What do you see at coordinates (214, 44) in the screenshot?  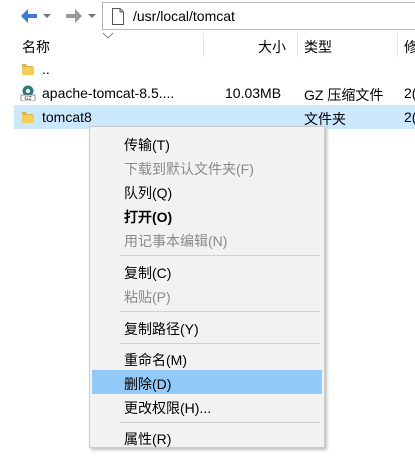 I see `list-header: 名称 大小 类型 修` at bounding box center [214, 44].